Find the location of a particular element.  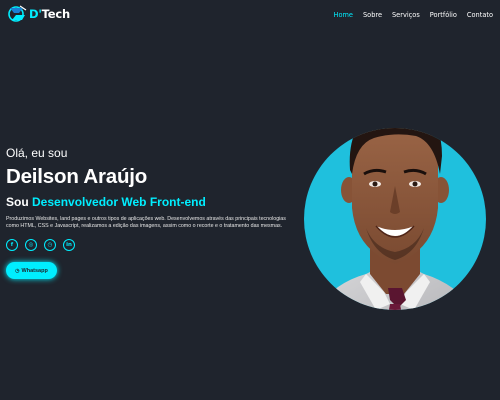

role-title: Desenvolvedor Web Front-end is located at coordinates (119, 202).